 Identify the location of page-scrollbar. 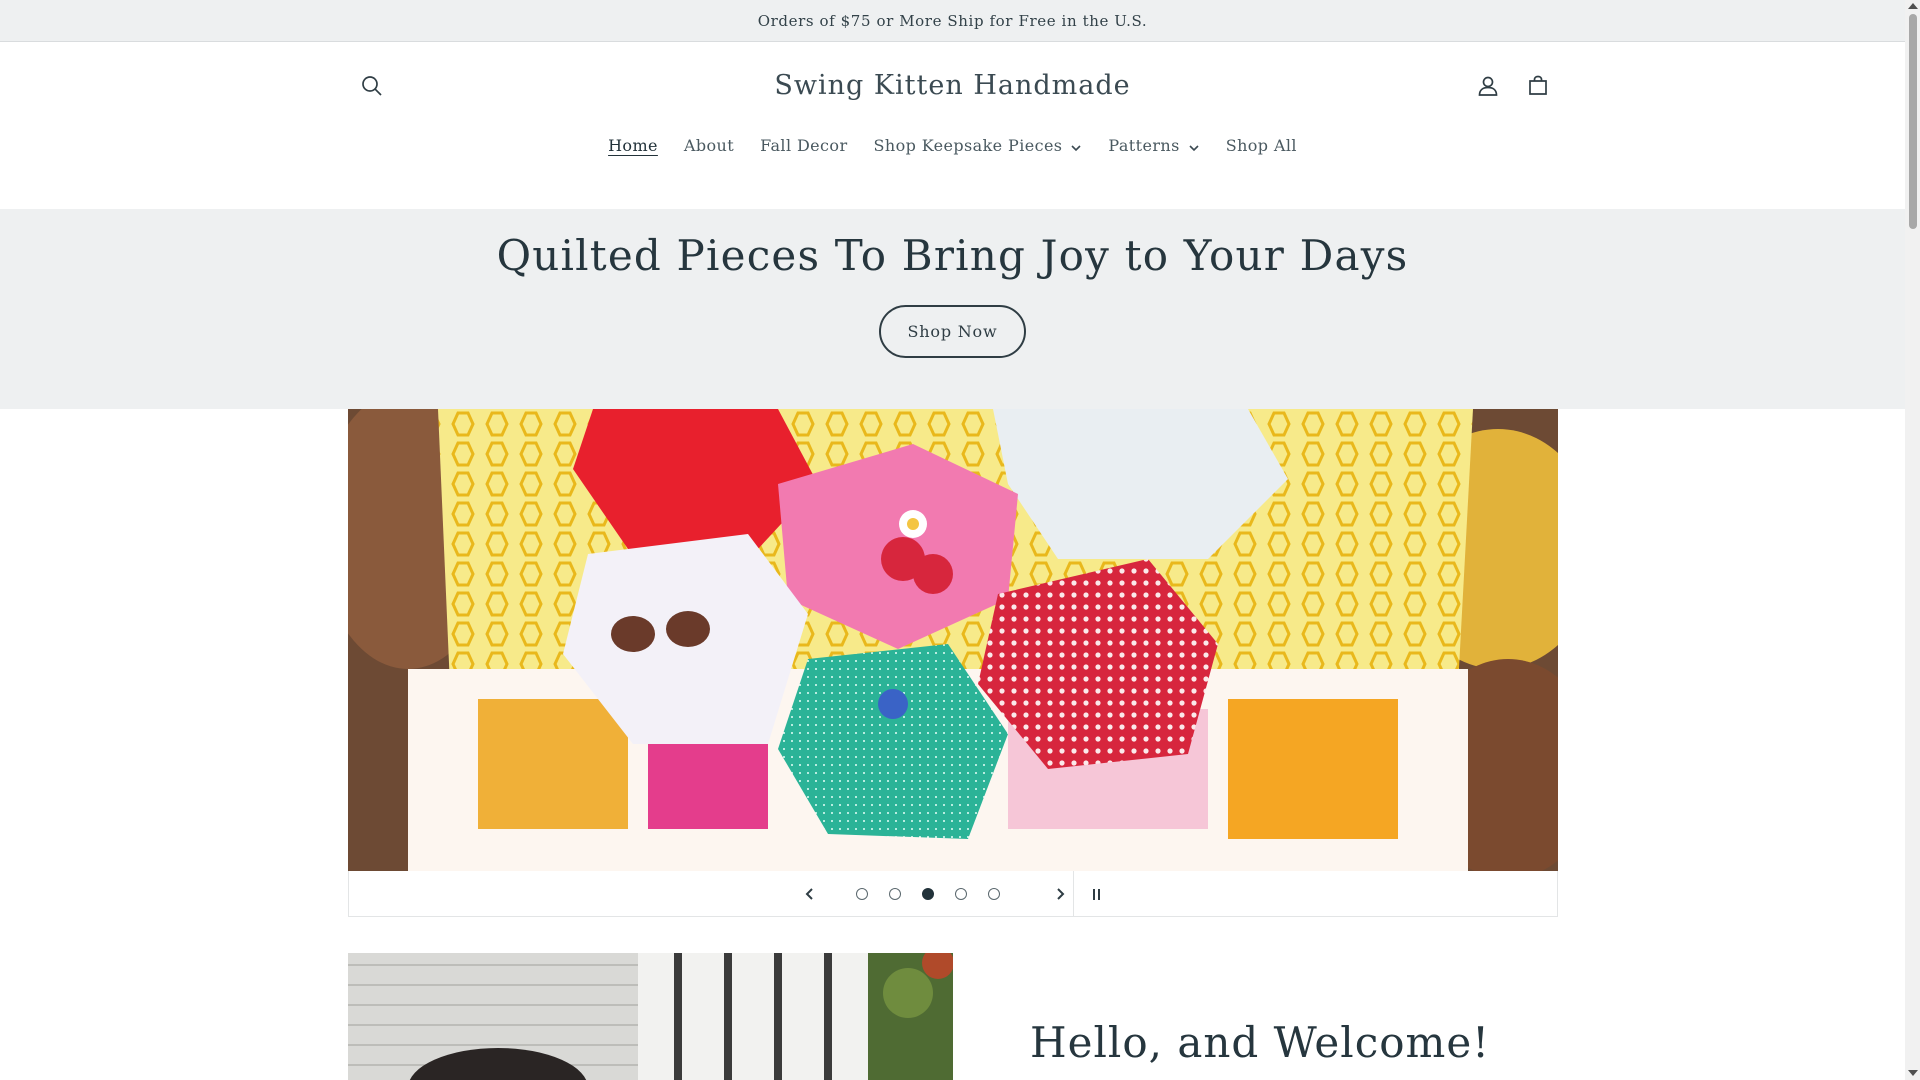
(1912, 540).